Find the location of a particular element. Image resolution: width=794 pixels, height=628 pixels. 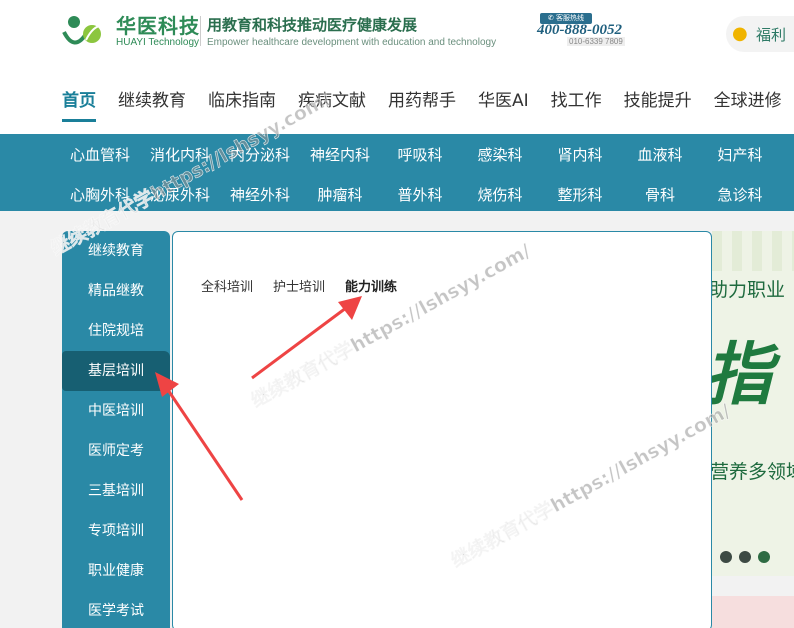

dept-link: 肾内科 is located at coordinates (580, 154).